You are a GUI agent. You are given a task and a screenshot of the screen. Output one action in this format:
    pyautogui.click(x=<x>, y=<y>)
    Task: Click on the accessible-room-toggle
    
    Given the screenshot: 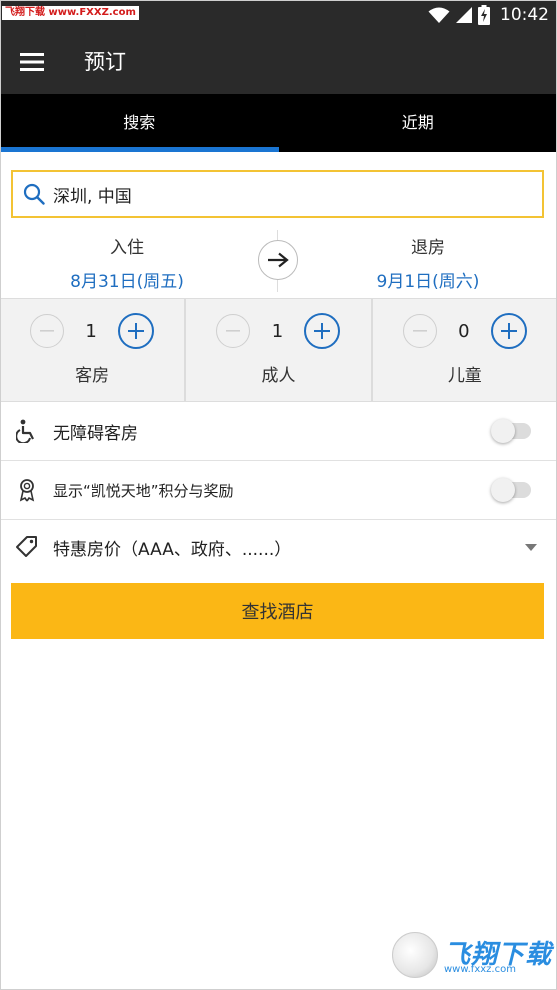 What is the action you would take?
    pyautogui.click(x=511, y=431)
    